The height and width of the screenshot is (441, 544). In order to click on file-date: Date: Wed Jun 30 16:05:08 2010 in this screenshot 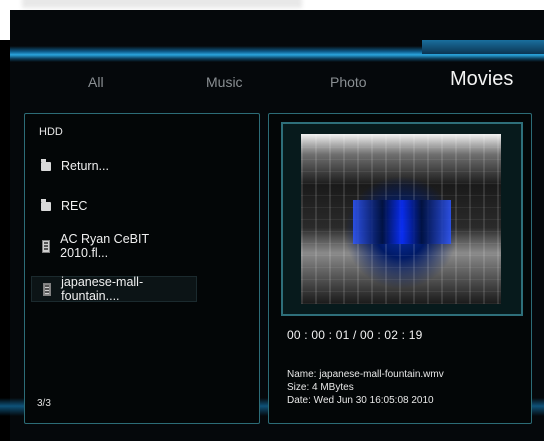, I will do `click(360, 400)`.